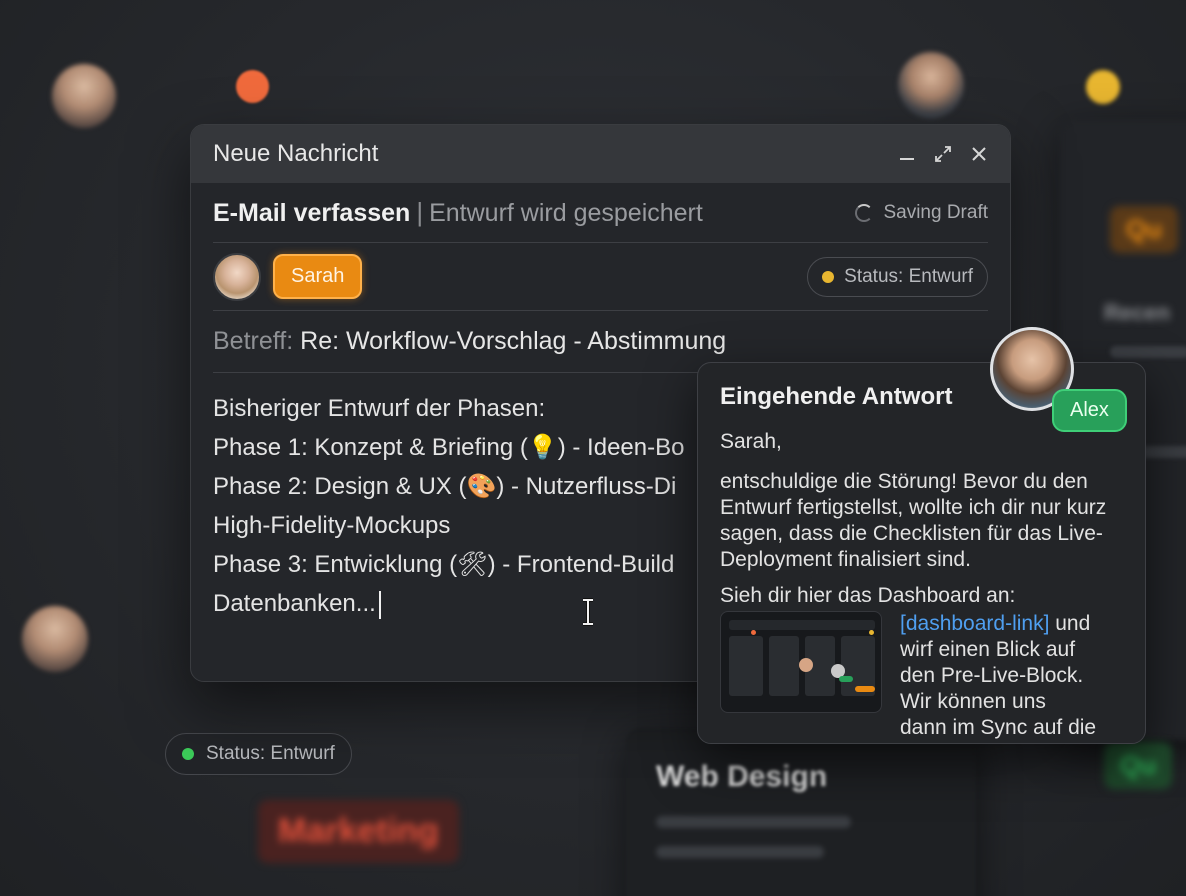 The image size is (1186, 896). What do you see at coordinates (566, 213) in the screenshot?
I see `compose-subtitle: Entwurf wird gespeichert` at bounding box center [566, 213].